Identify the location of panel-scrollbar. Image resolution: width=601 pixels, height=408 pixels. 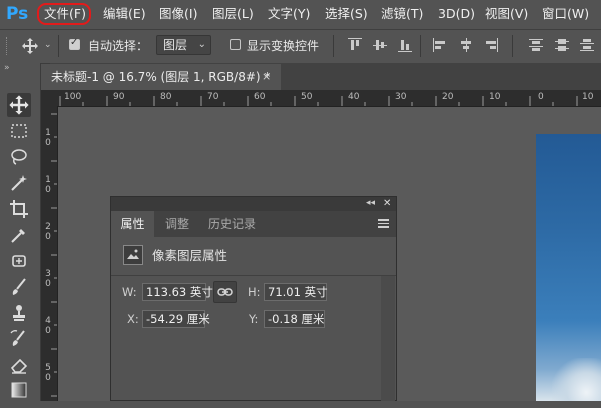
(388, 338).